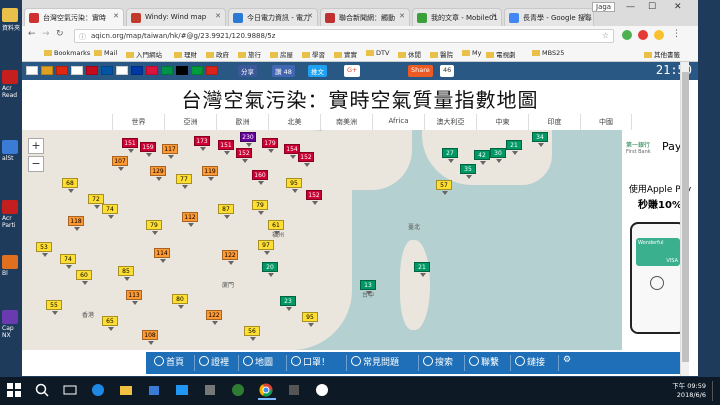 This screenshot has width=720, height=405. Describe the element at coordinates (352, 71) in the screenshot. I see `google-plus-button: G+` at that location.